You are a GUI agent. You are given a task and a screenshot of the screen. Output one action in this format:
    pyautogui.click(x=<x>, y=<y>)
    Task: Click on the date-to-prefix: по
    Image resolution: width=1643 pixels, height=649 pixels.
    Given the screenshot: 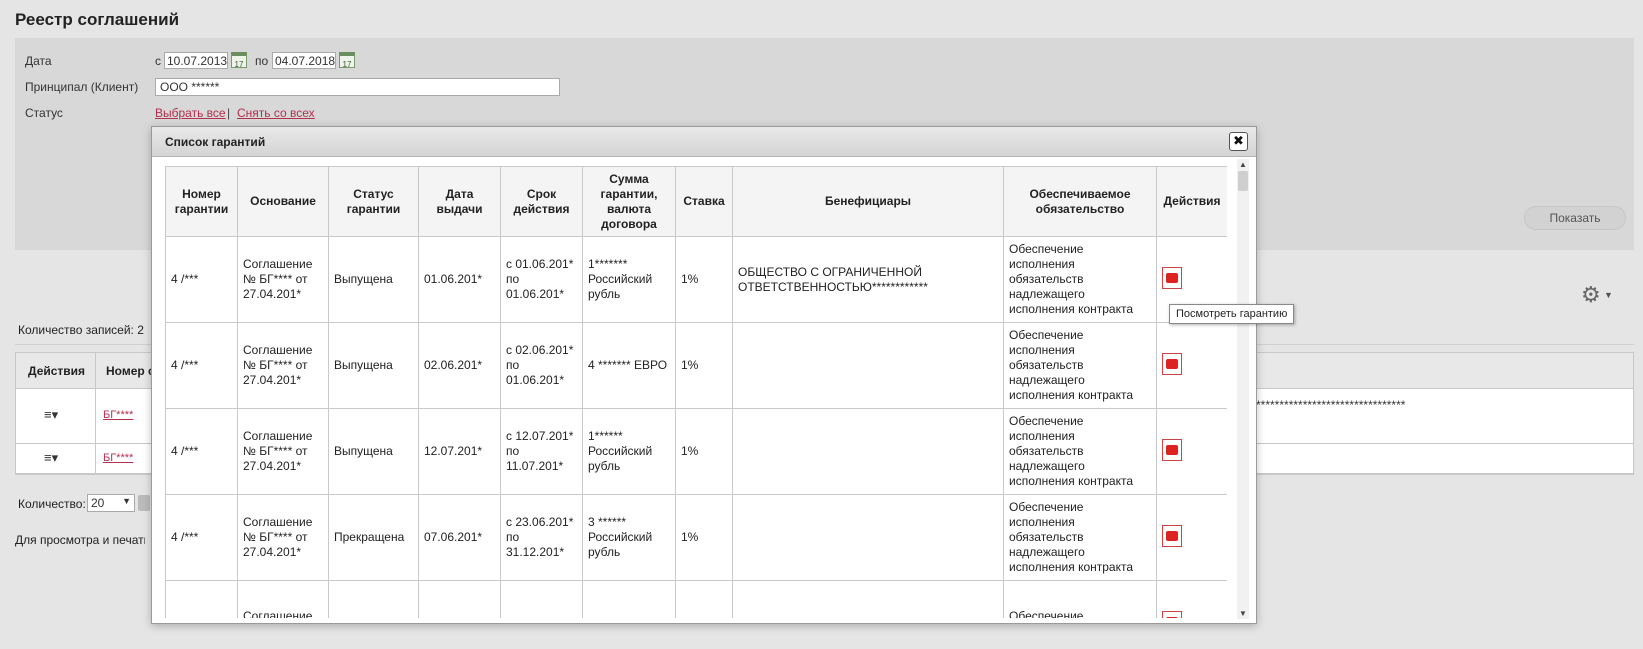 What is the action you would take?
    pyautogui.click(x=262, y=61)
    